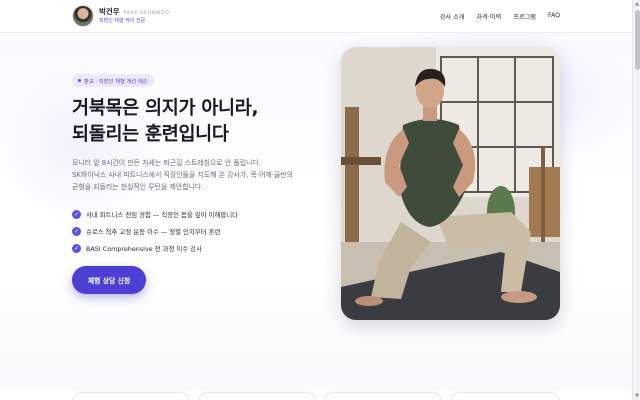  I want to click on nav-item-credentials: 자격·이력, so click(488, 16).